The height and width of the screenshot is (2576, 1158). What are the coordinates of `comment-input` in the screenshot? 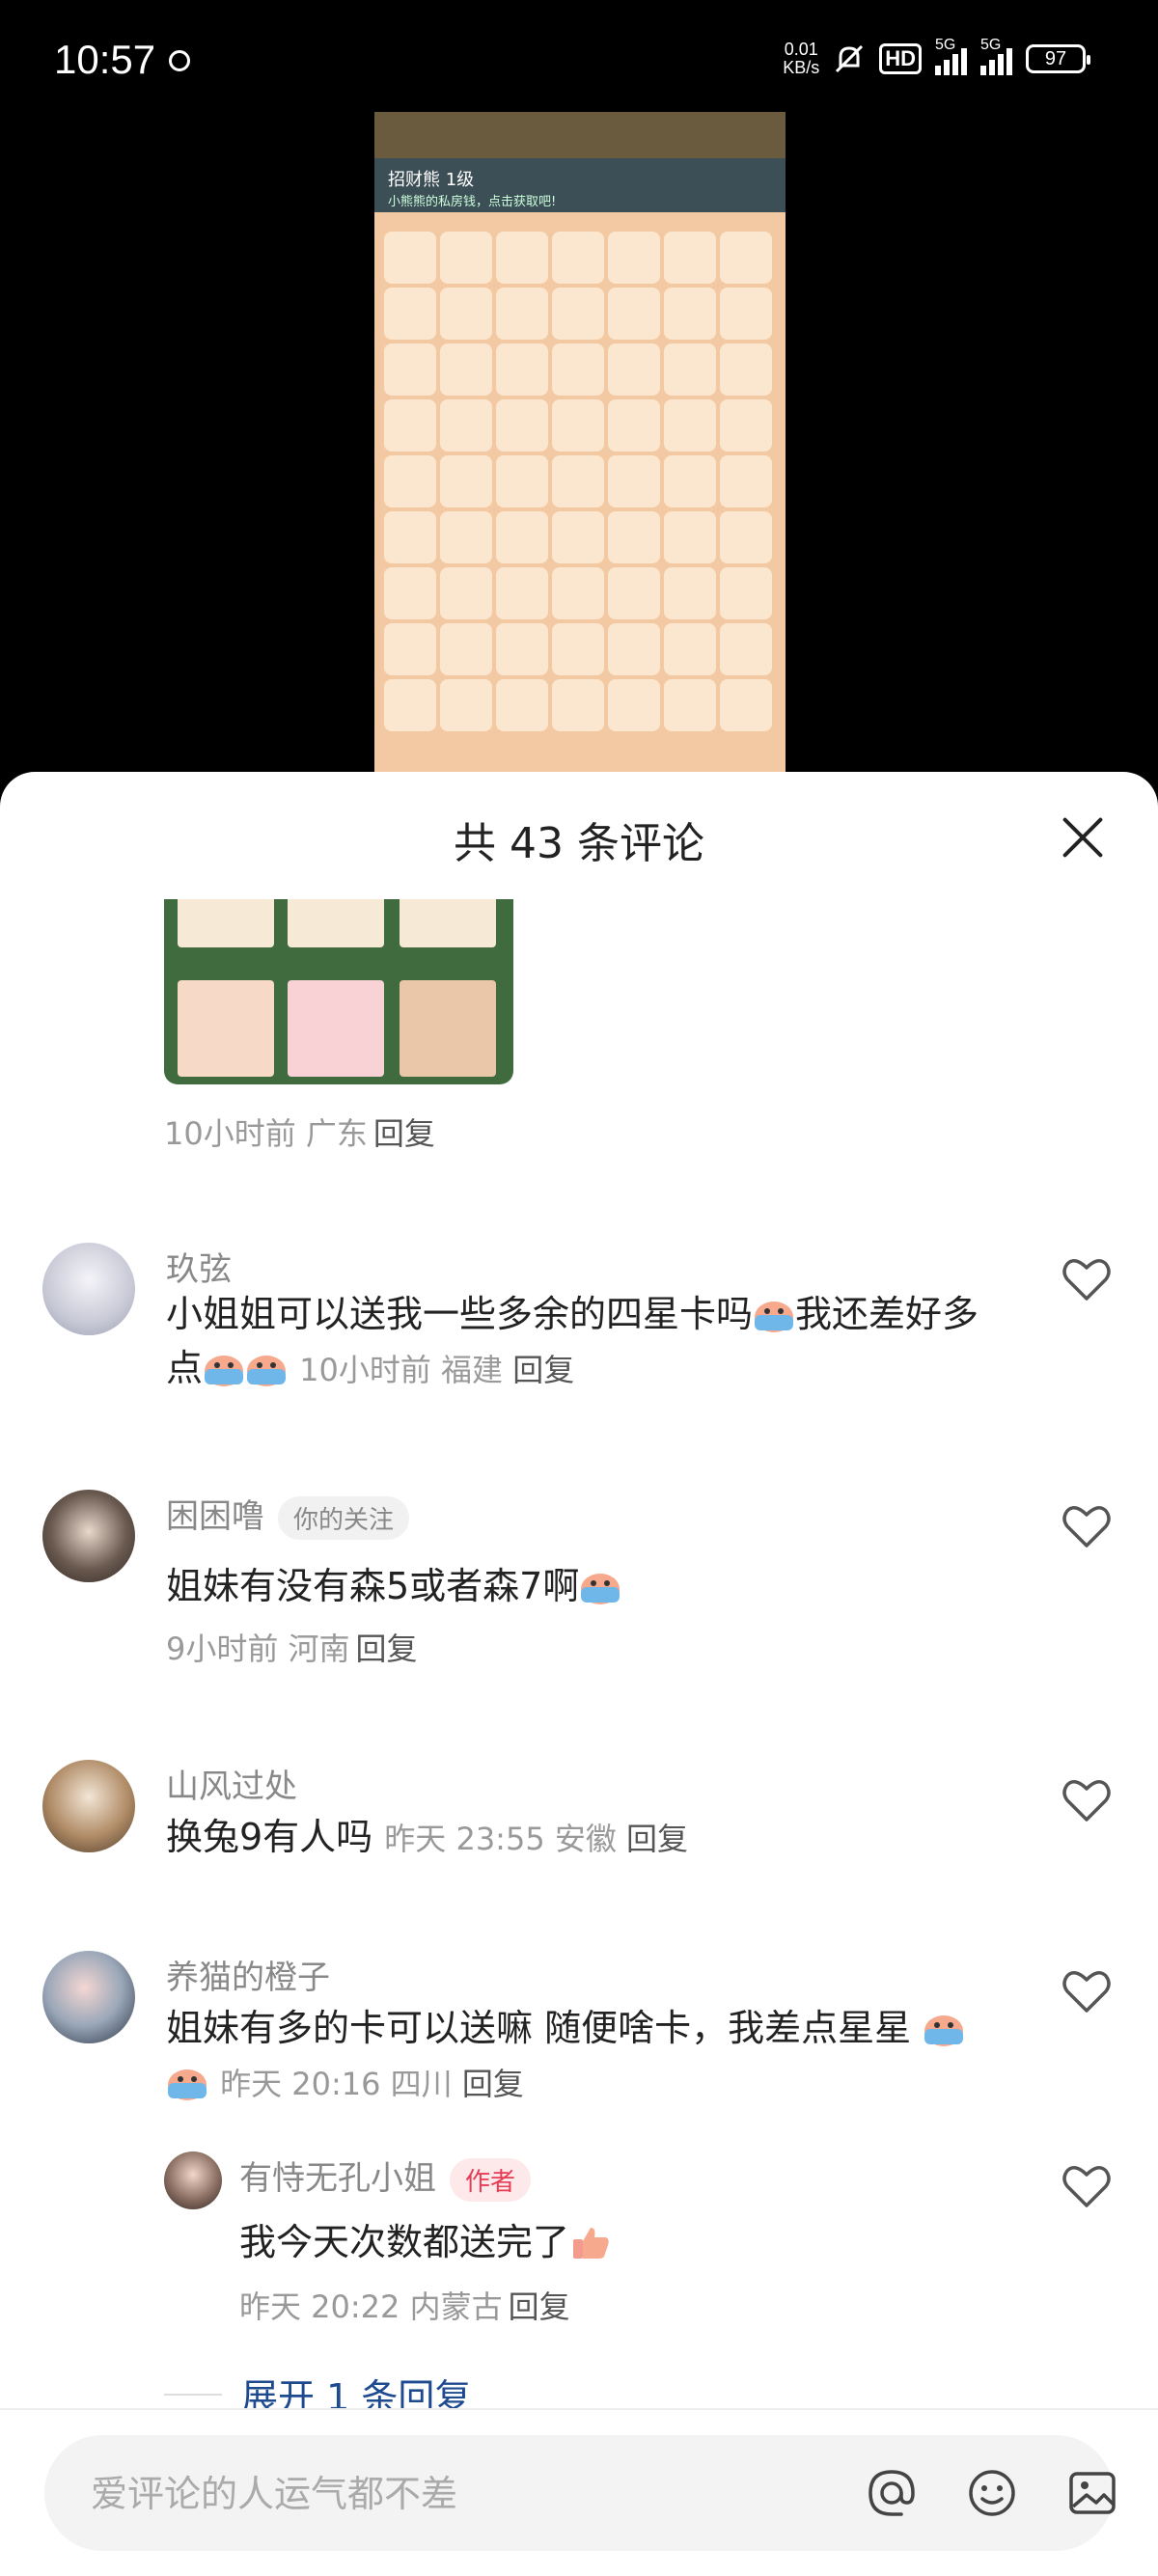 It's located at (457, 2494).